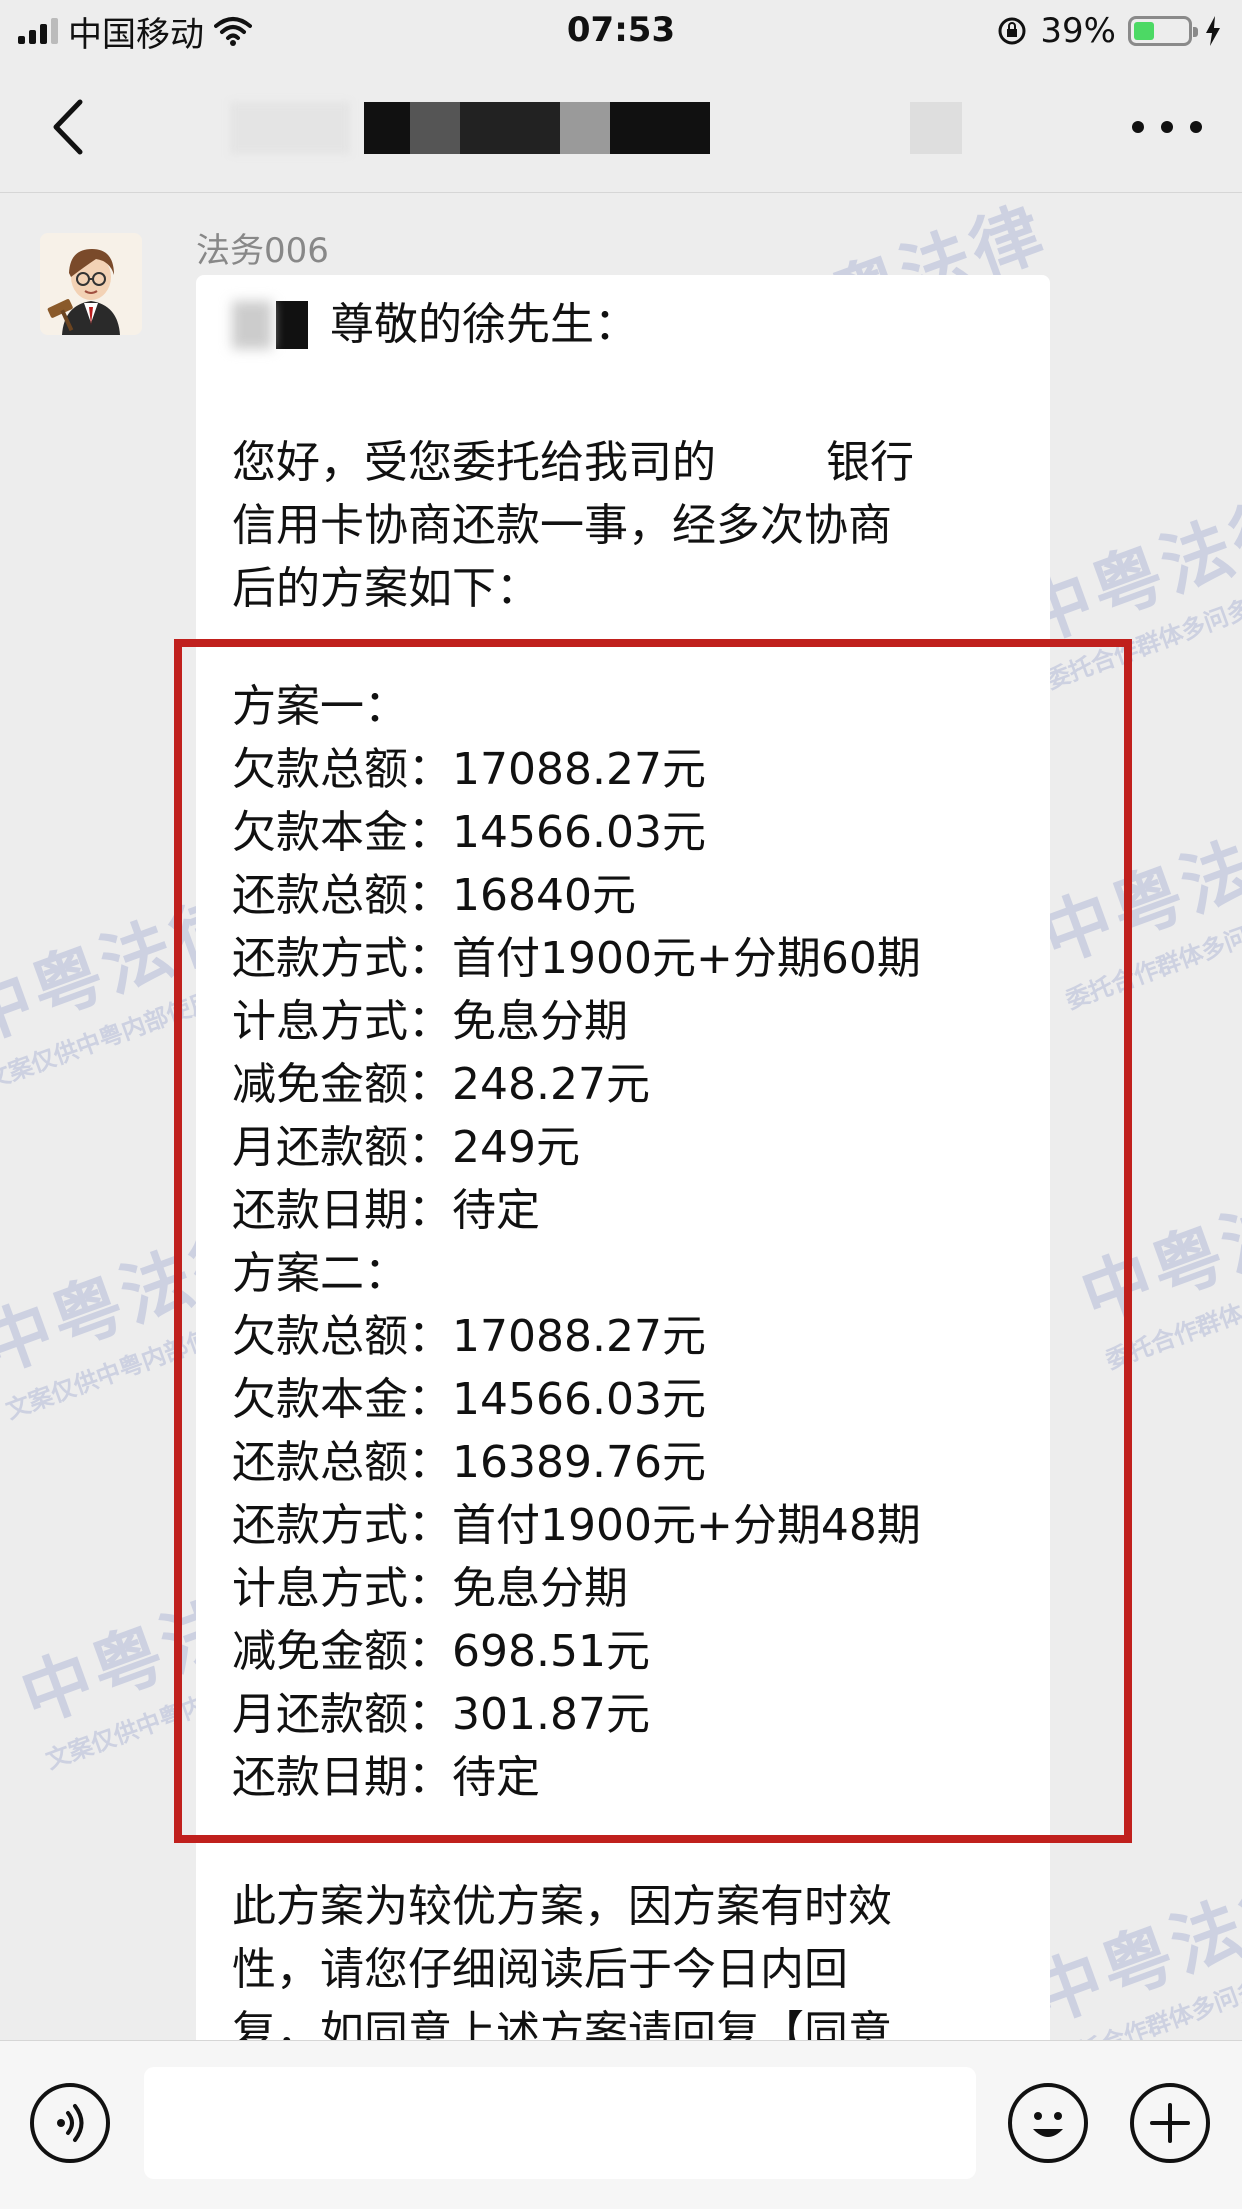 This screenshot has width=1242, height=2209. What do you see at coordinates (1078, 31) in the screenshot?
I see `battery-percent: 39%` at bounding box center [1078, 31].